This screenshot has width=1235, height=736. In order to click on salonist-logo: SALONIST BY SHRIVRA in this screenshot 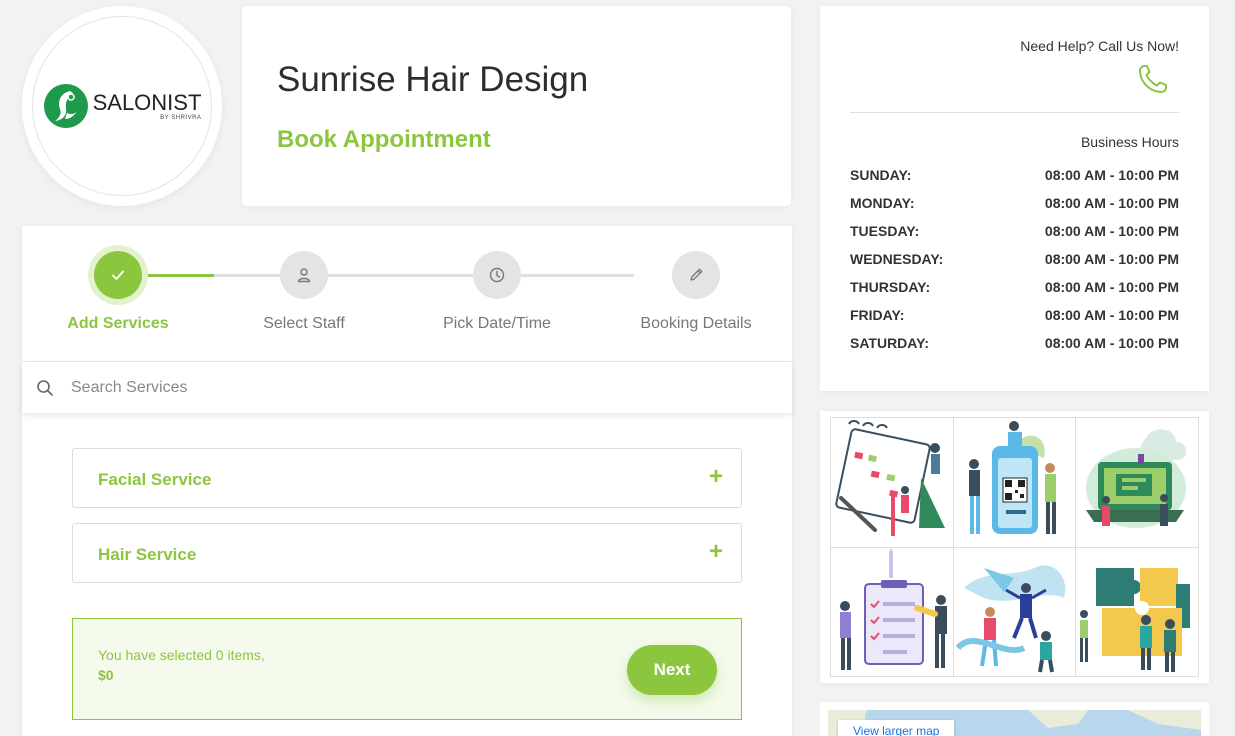, I will do `click(122, 106)`.